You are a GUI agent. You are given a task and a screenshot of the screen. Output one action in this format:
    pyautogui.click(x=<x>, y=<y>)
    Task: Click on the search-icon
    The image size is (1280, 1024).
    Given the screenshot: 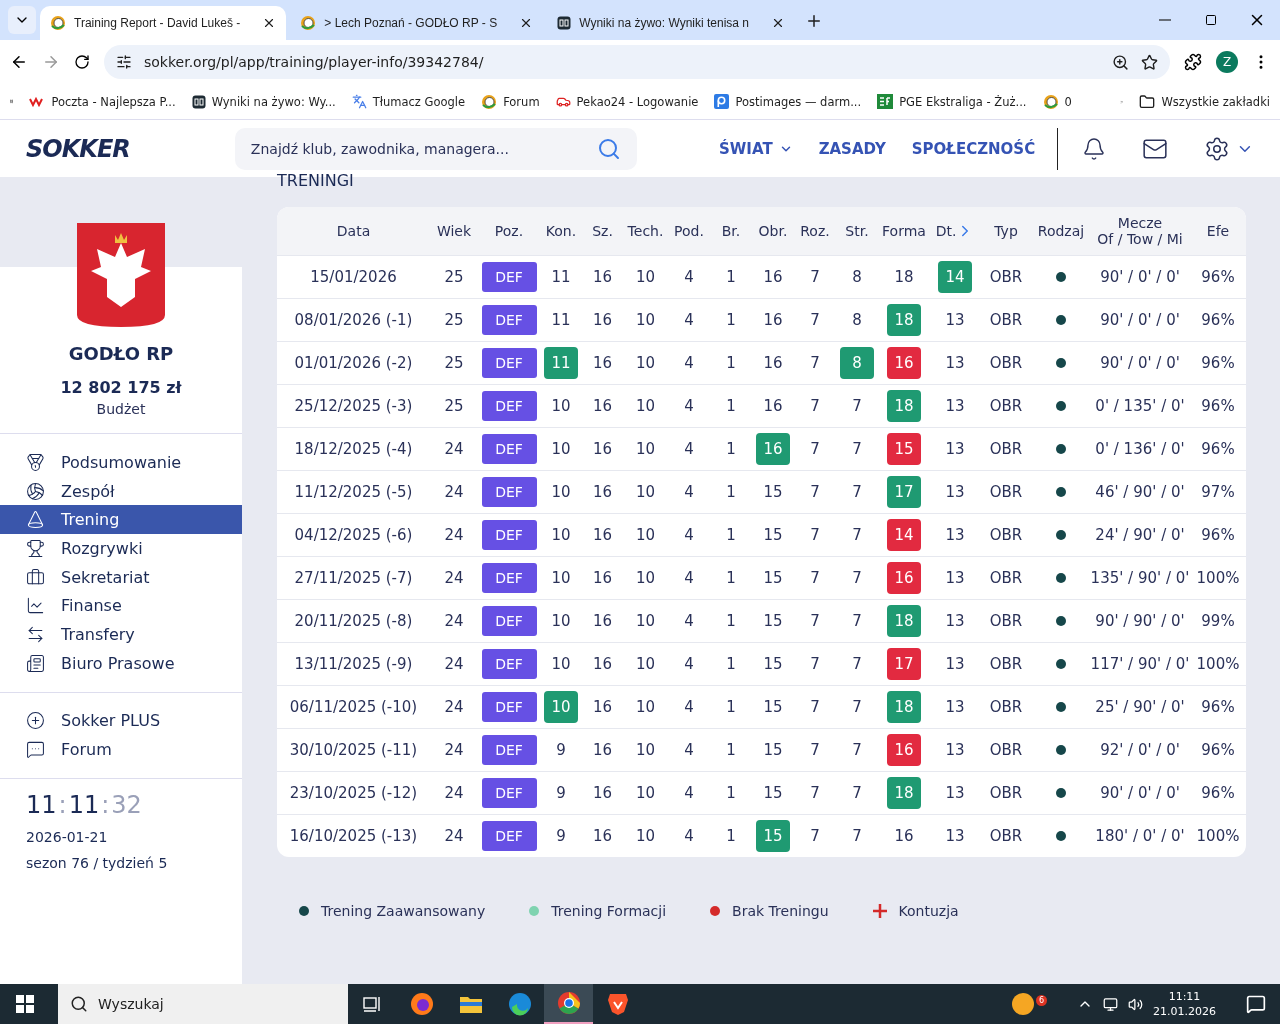 What is the action you would take?
    pyautogui.click(x=609, y=148)
    